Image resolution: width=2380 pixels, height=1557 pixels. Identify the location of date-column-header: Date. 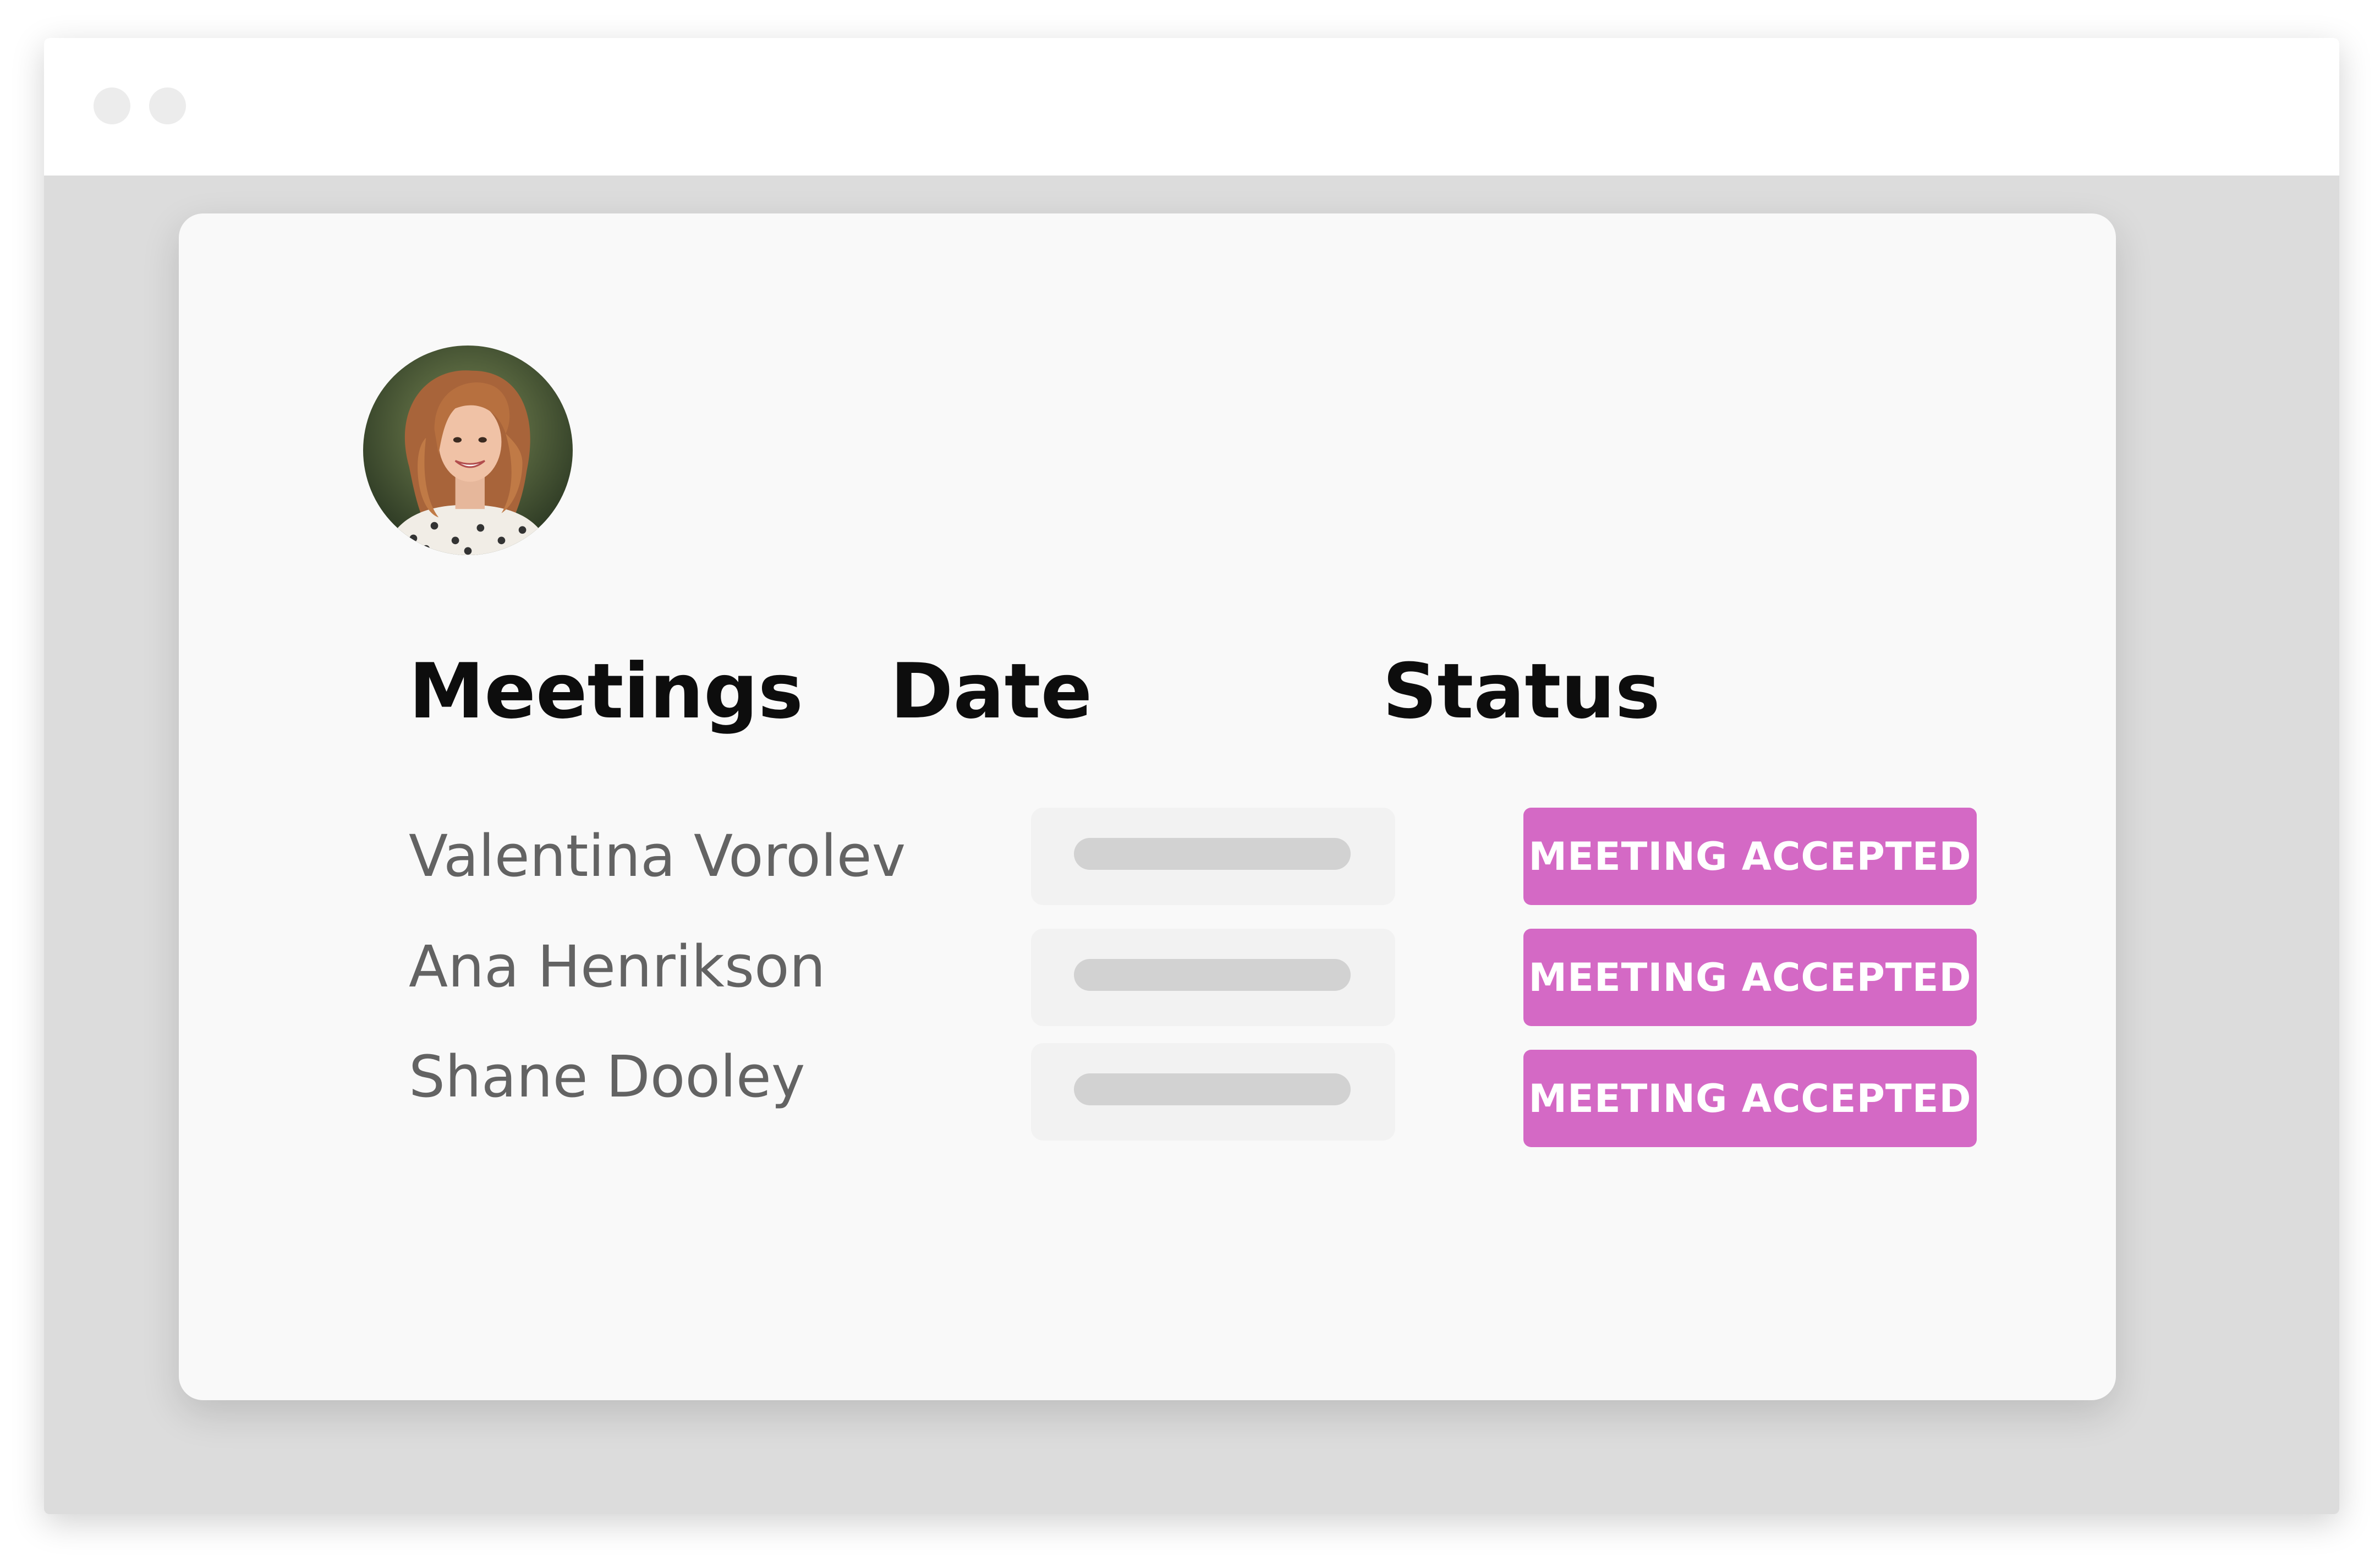
(991, 691).